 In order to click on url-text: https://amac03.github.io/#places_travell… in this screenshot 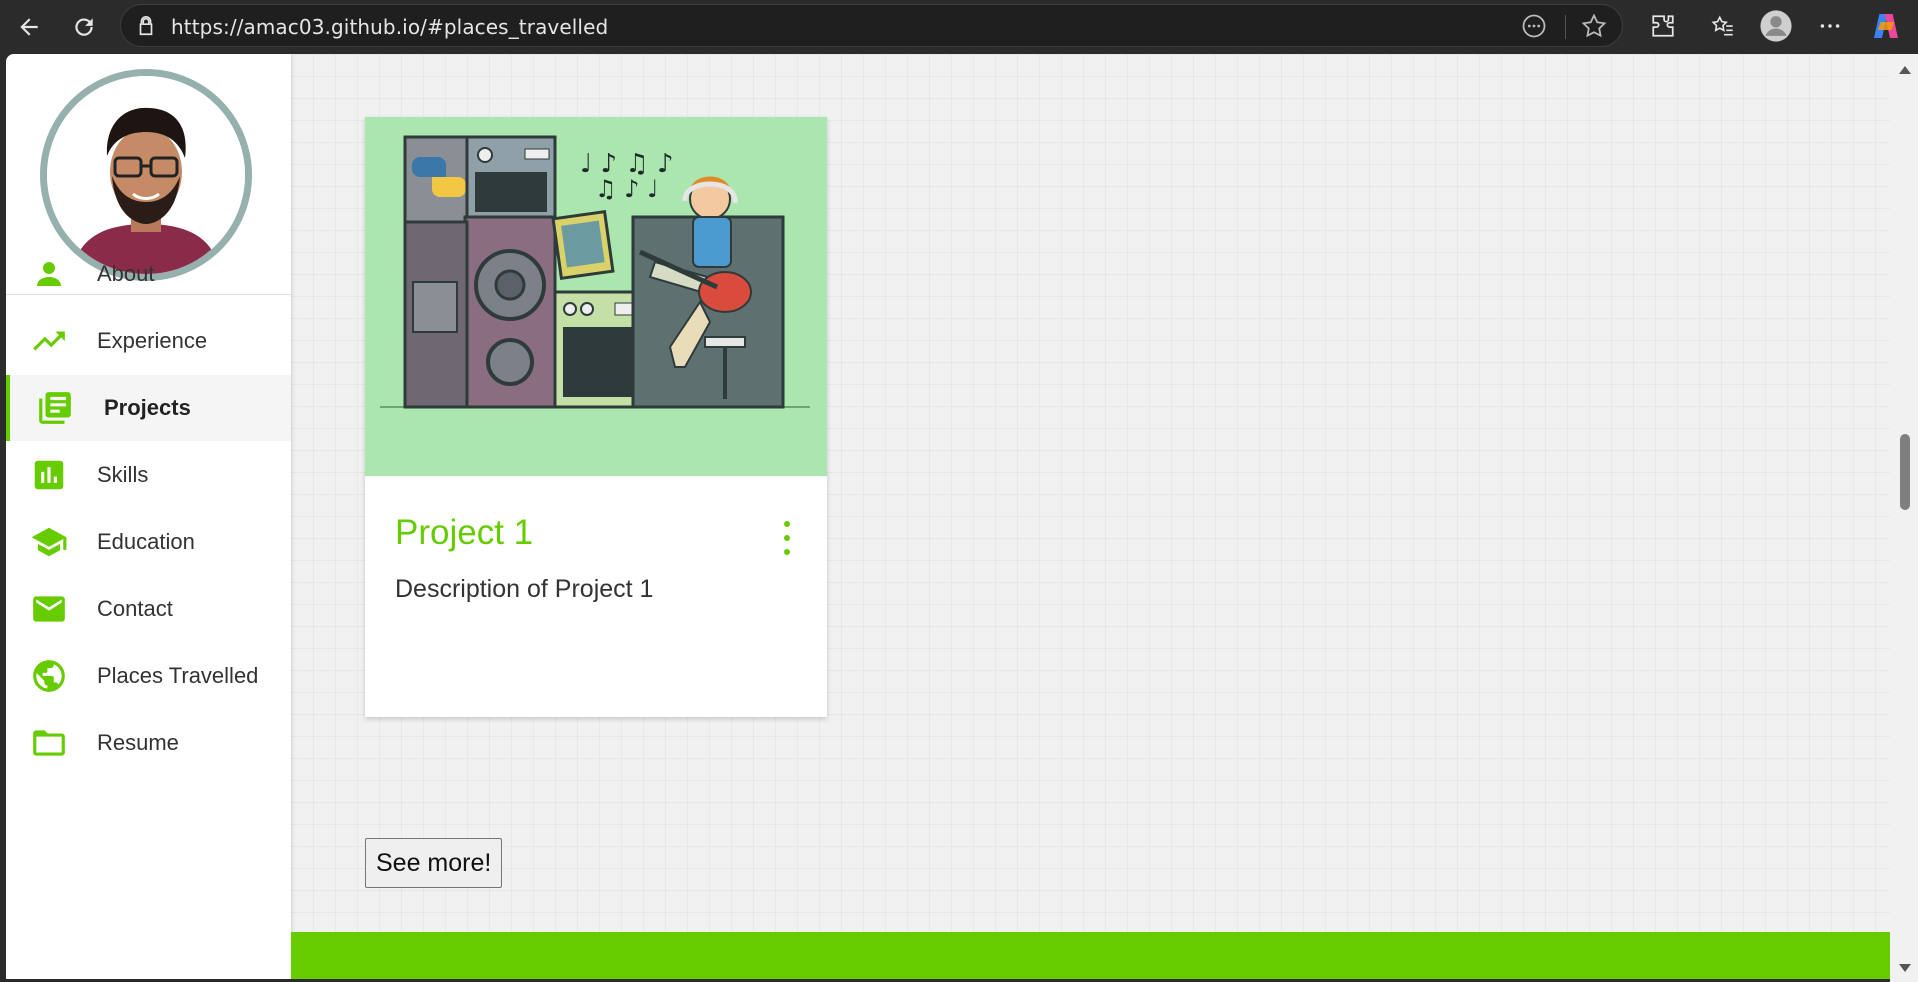, I will do `click(390, 27)`.